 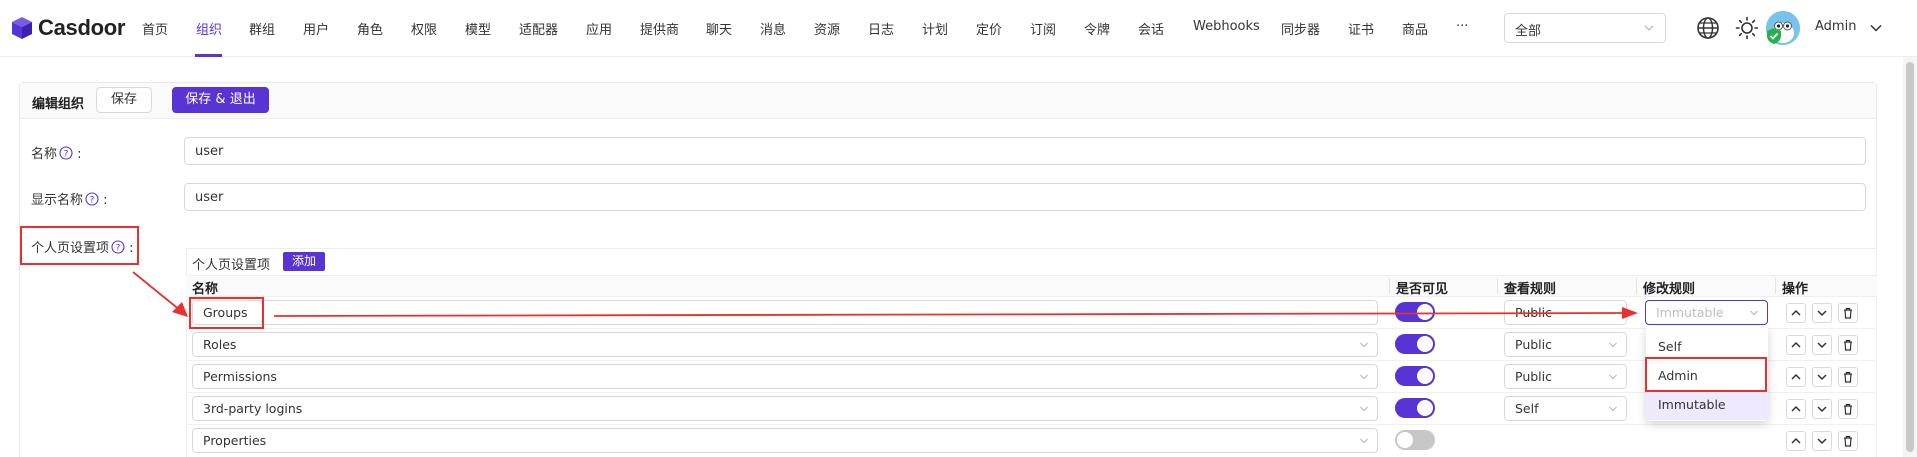 I want to click on annotation-arrow-to-modify-rule, so click(x=955, y=313).